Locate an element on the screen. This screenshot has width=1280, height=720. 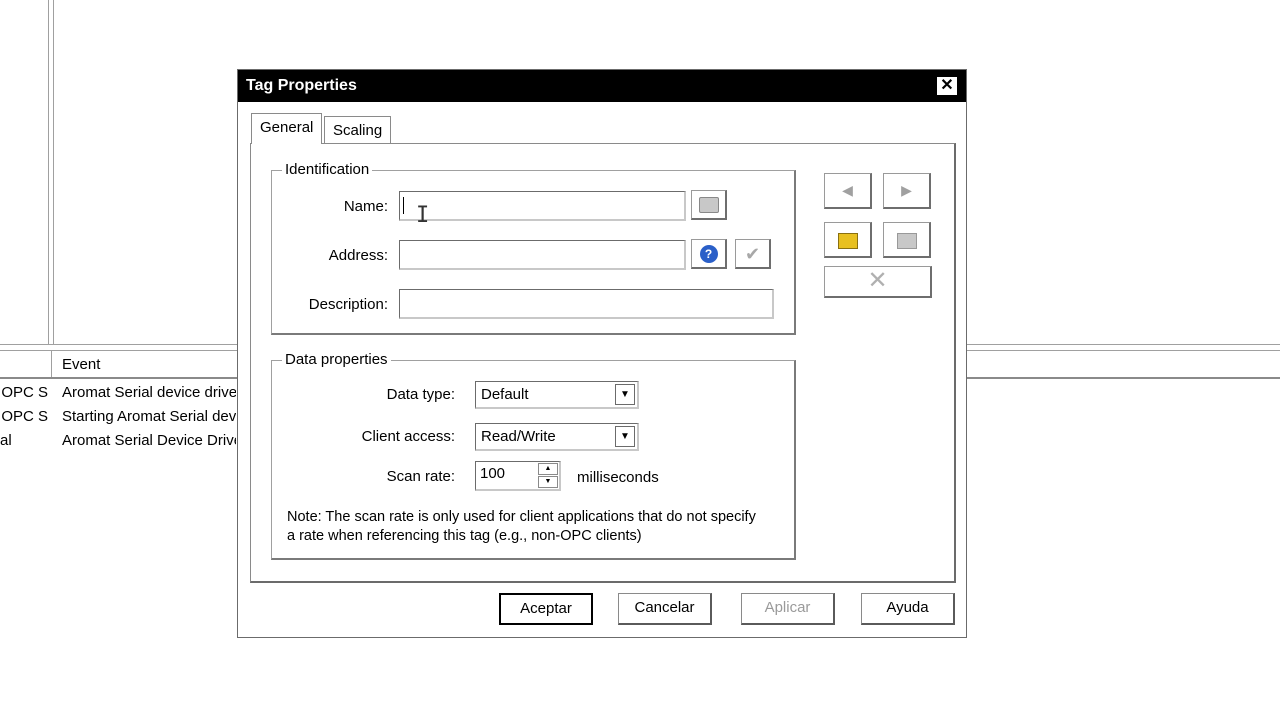
pane-divider-left is located at coordinates (48, 172).